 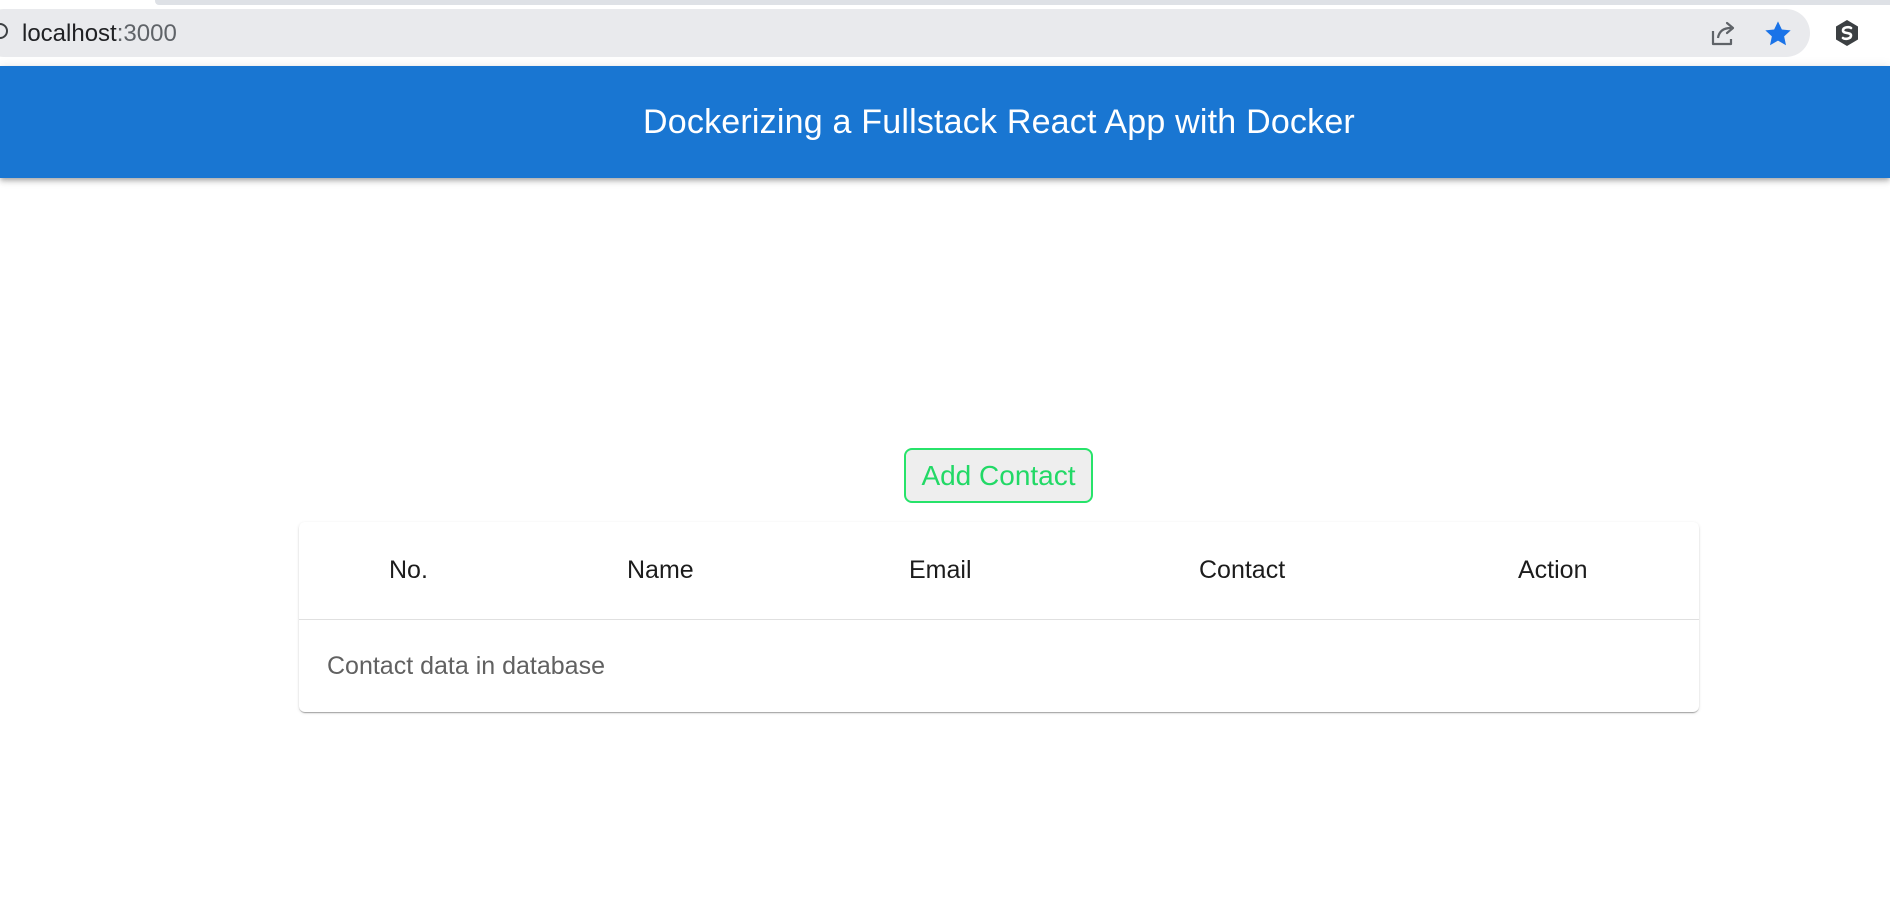 I want to click on extension-icon, so click(x=1847, y=33).